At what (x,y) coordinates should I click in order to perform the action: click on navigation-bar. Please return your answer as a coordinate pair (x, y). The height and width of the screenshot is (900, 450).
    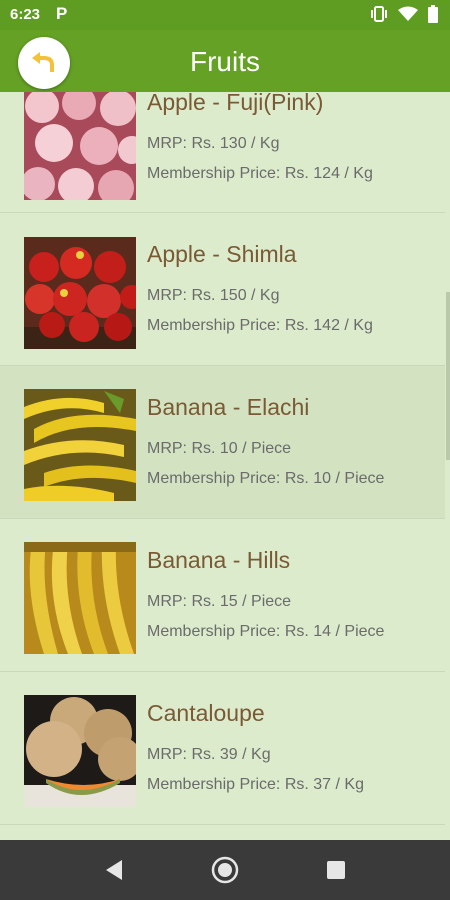
    Looking at the image, I should click on (225, 870).